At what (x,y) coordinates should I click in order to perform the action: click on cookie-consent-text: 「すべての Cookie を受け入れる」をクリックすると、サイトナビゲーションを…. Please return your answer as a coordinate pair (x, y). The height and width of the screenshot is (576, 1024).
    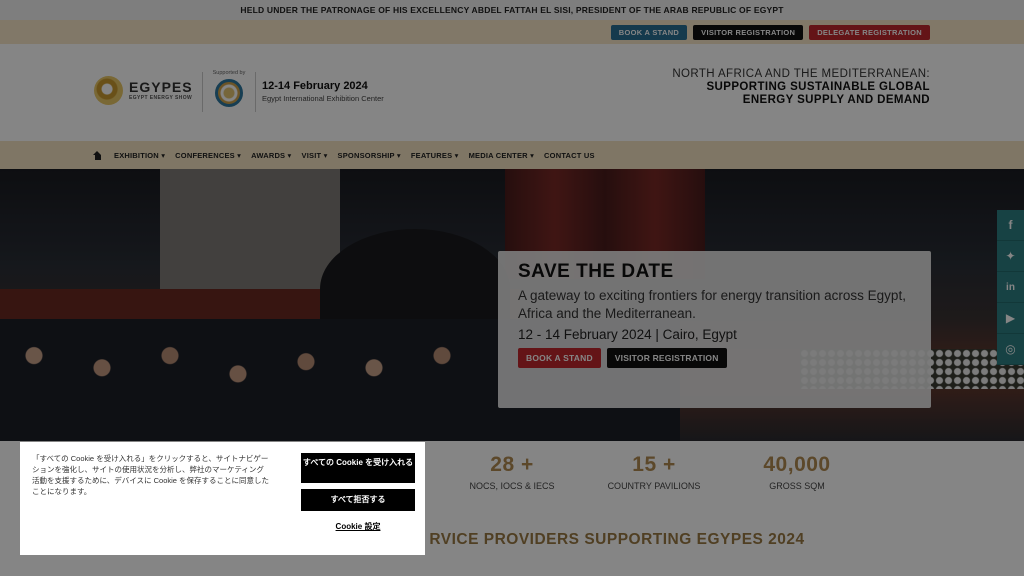
    Looking at the image, I should click on (151, 475).